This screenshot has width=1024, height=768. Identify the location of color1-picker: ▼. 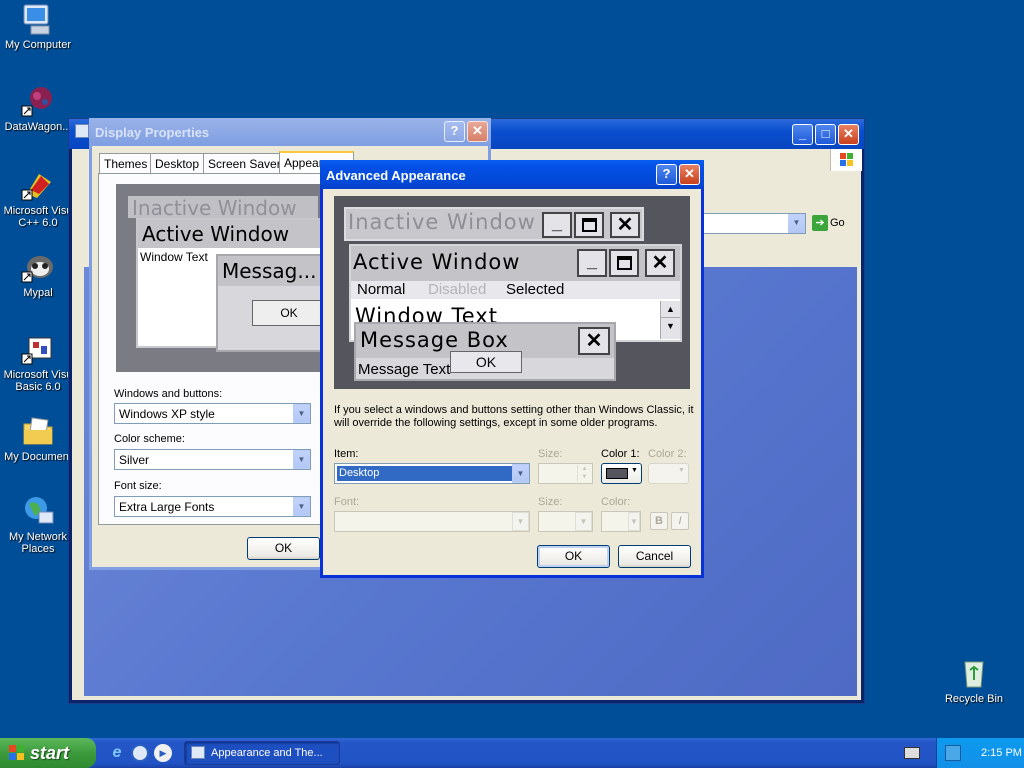
(621, 473).